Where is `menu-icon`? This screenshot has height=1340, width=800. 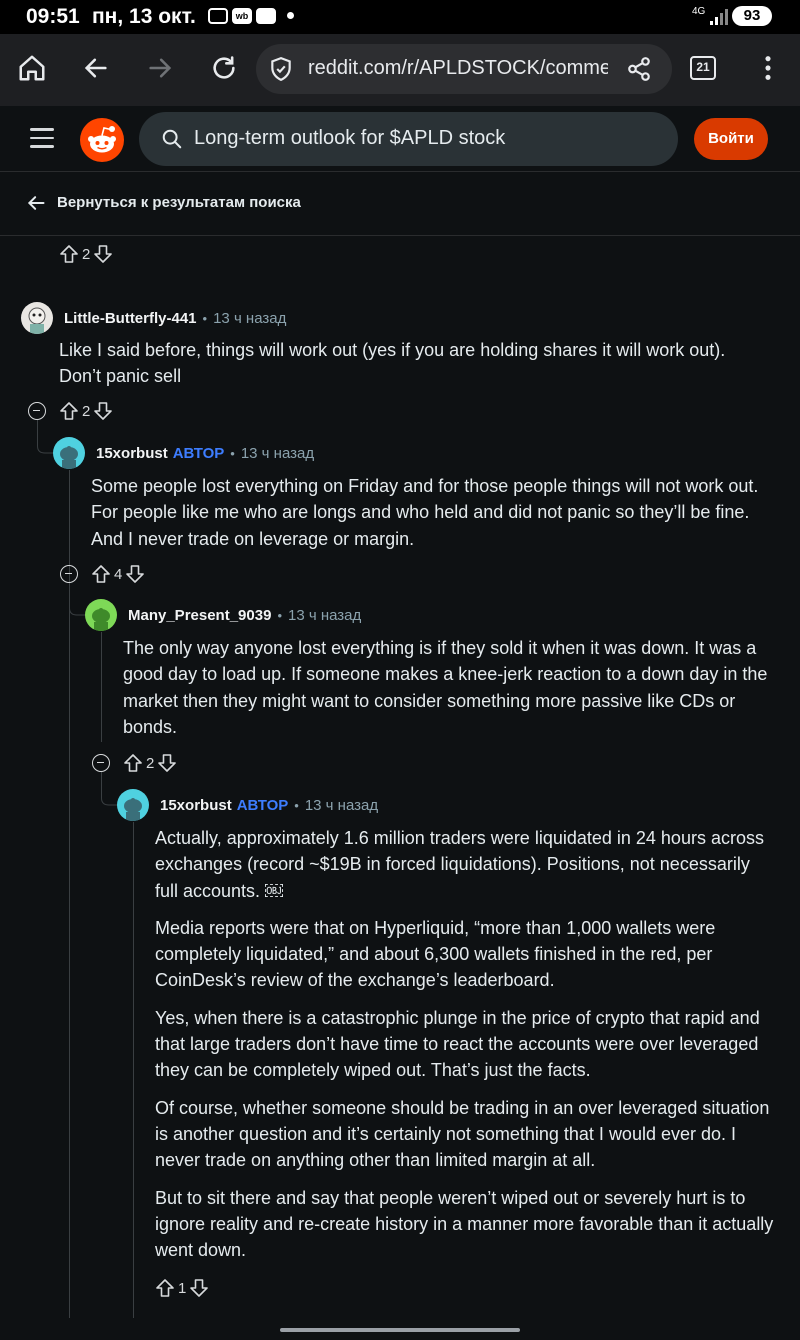 menu-icon is located at coordinates (42, 141).